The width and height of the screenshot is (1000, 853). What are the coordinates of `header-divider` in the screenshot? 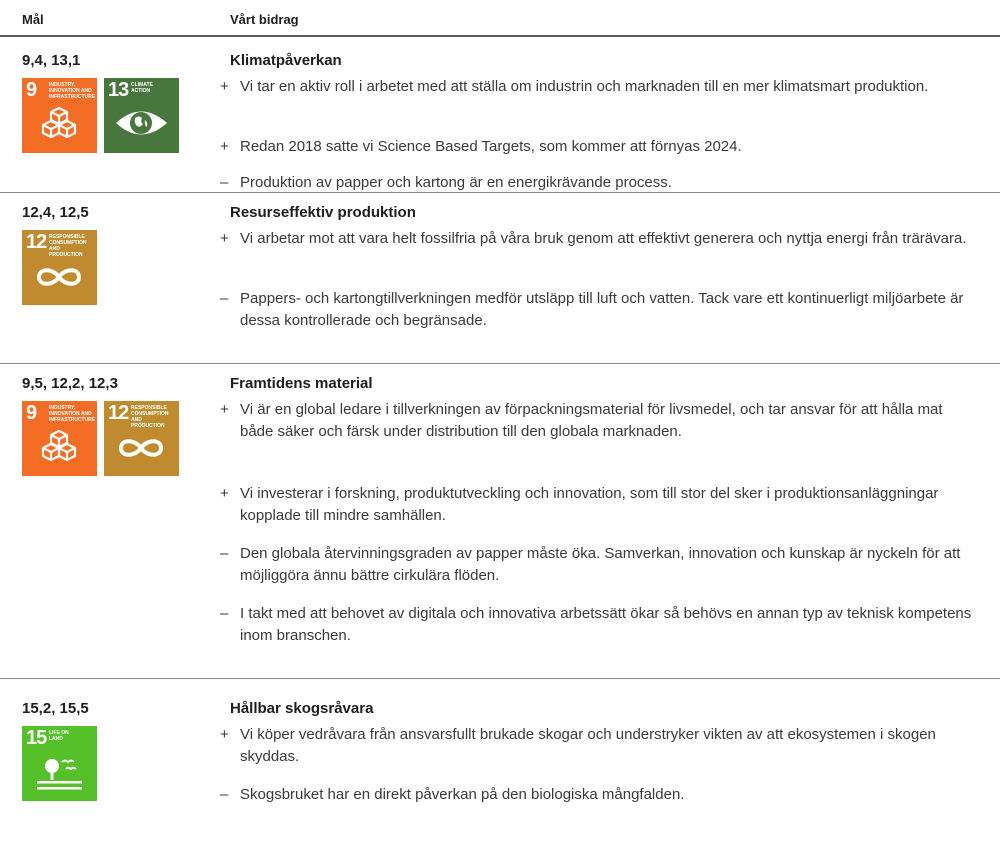 It's located at (500, 36).